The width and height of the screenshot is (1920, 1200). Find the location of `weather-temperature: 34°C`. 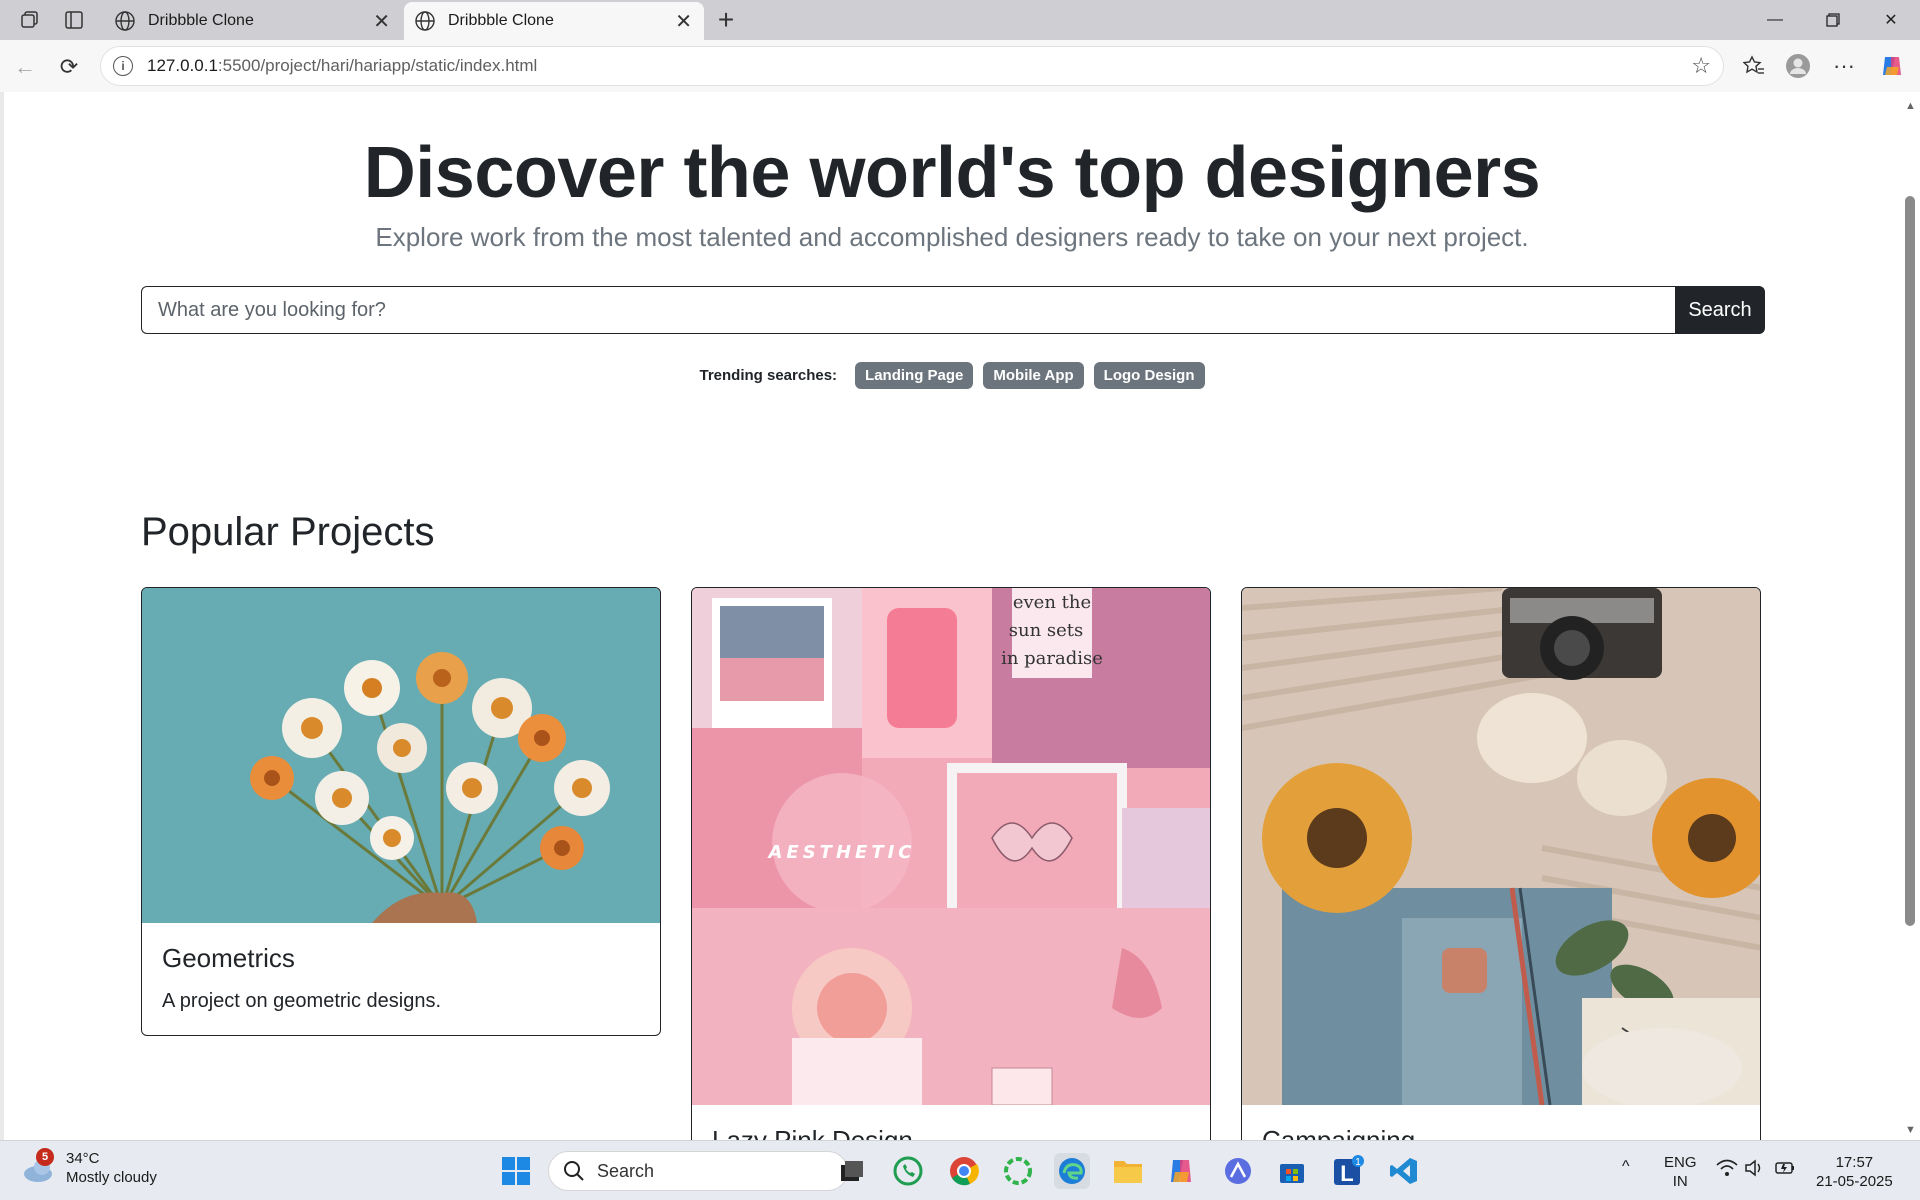

weather-temperature: 34°C is located at coordinates (83, 1158).